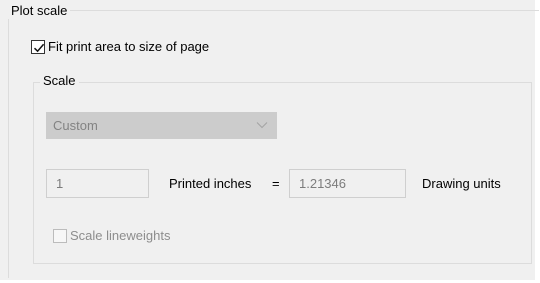 The height and width of the screenshot is (283, 540). Describe the element at coordinates (461, 183) in the screenshot. I see `drawing-units-label: Drawing units` at that location.